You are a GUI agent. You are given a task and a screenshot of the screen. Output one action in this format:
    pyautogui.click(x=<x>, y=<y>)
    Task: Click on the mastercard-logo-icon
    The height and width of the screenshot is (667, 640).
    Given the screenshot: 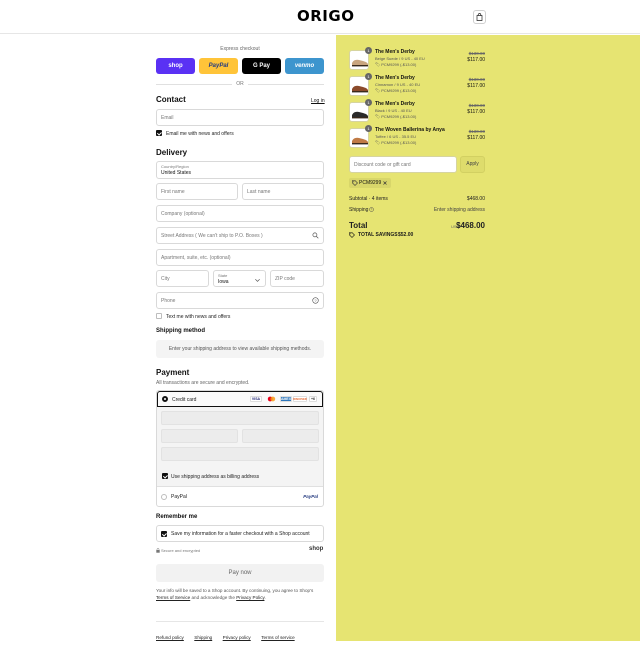 What is the action you would take?
    pyautogui.click(x=271, y=399)
    